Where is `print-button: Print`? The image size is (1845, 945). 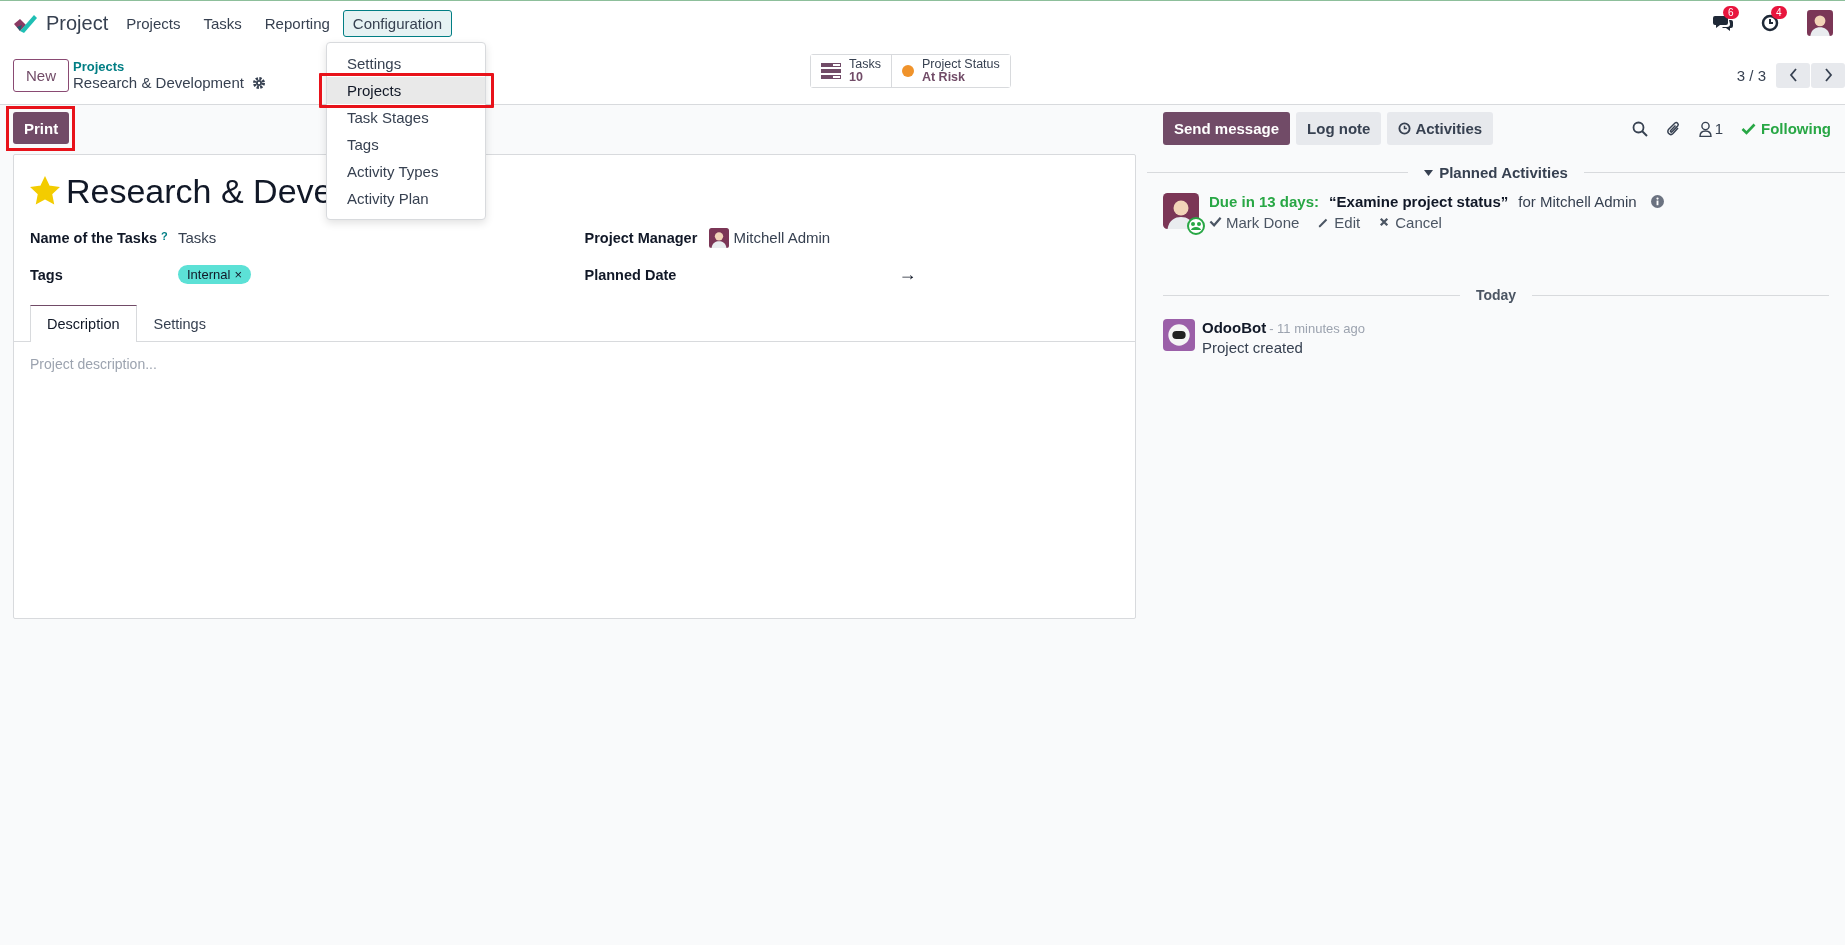 print-button: Print is located at coordinates (41, 128).